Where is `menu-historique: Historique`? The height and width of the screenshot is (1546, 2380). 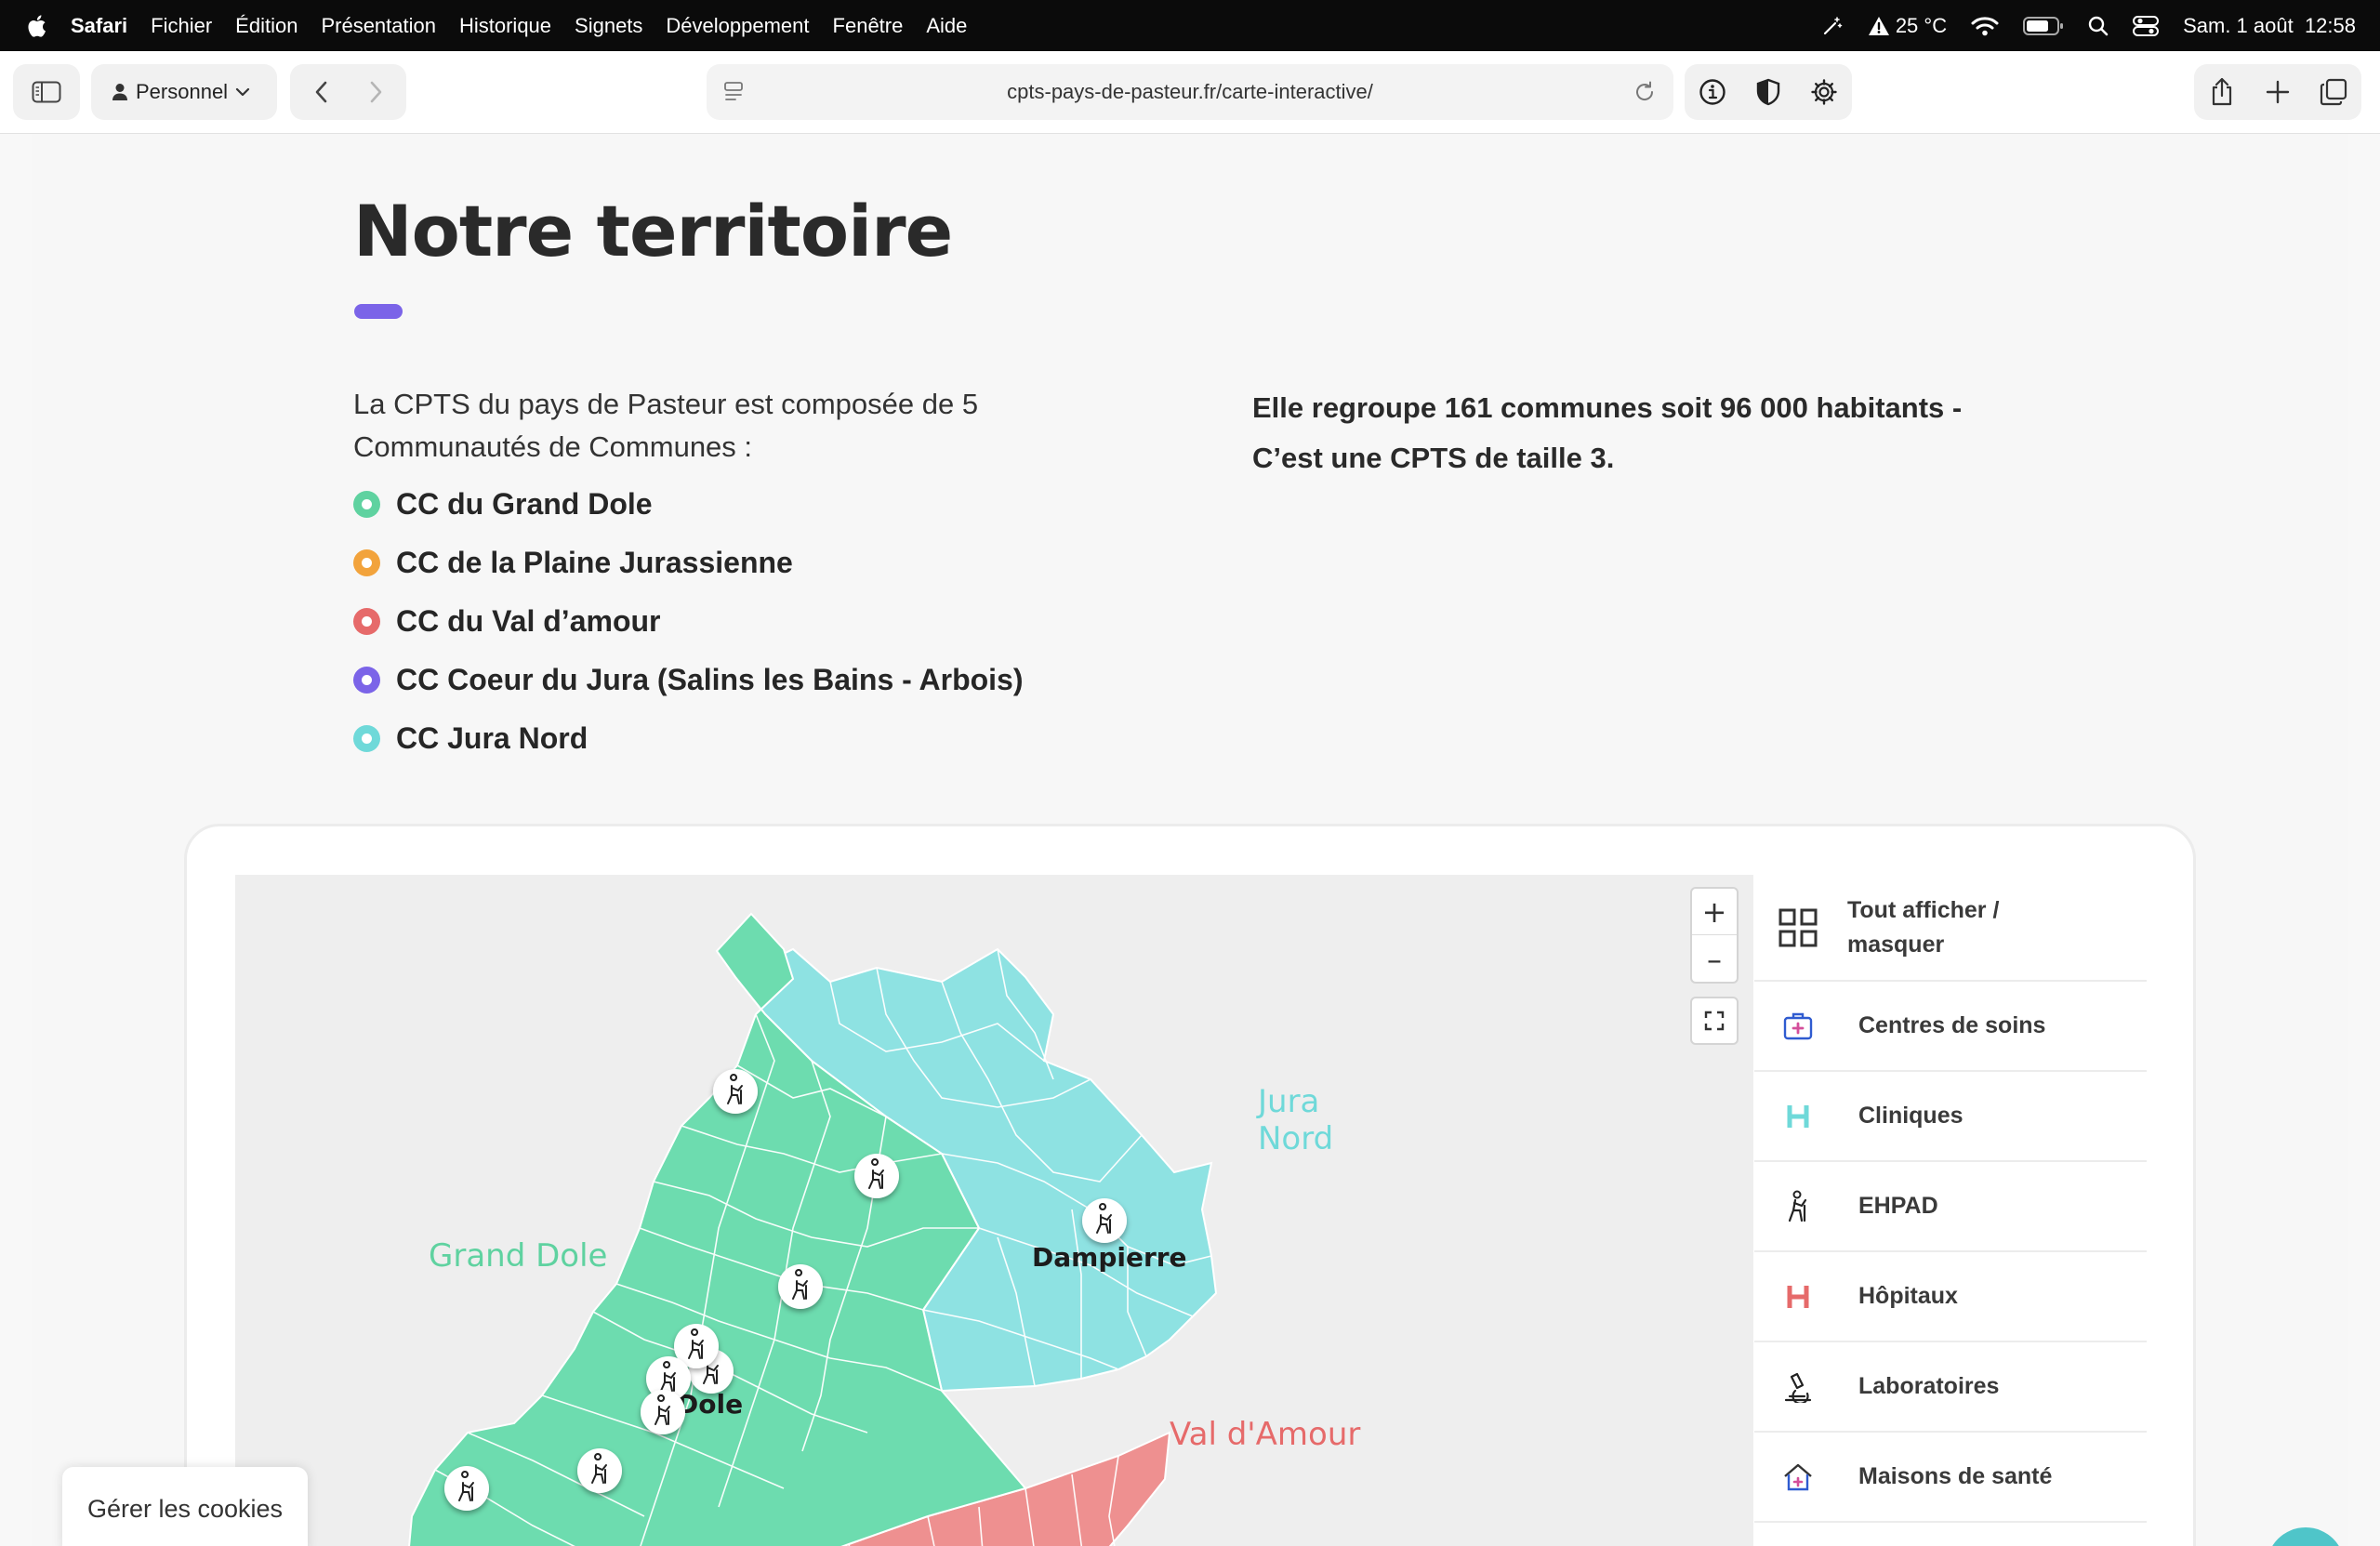 menu-historique: Historique is located at coordinates (505, 26).